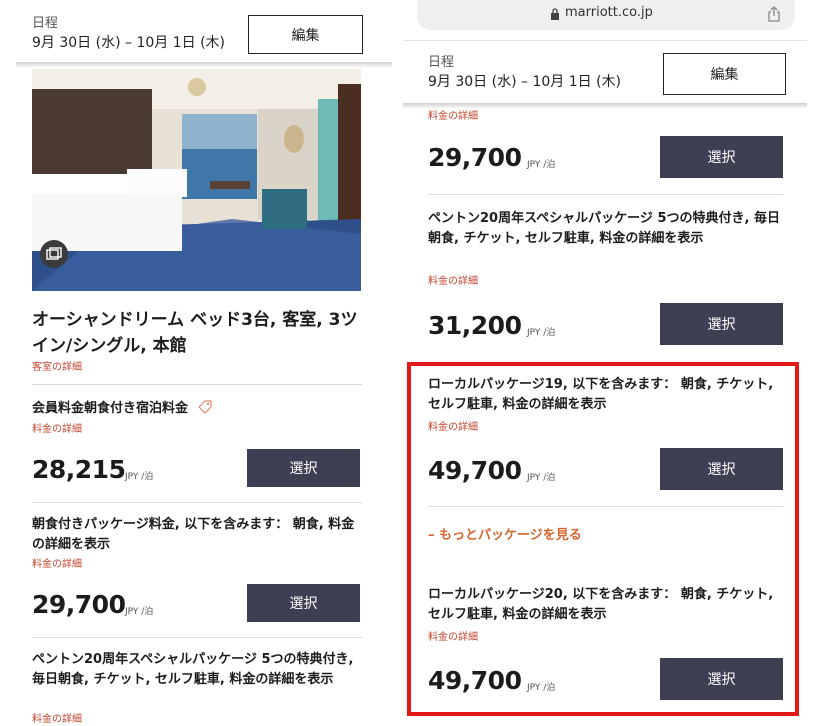 The image size is (831, 726). I want to click on room-photo, so click(196, 180).